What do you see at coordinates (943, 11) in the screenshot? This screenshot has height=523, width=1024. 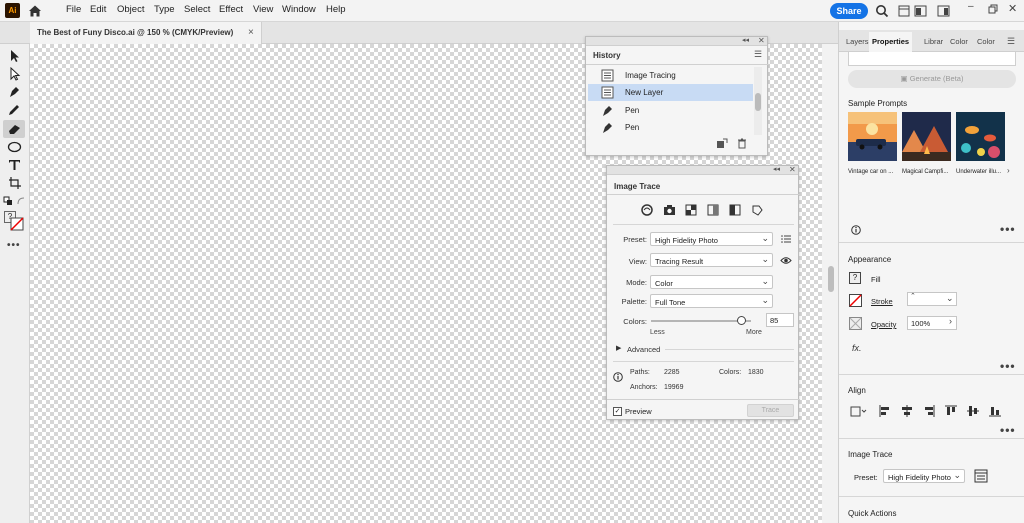 I see `workspace-switcher-icon` at bounding box center [943, 11].